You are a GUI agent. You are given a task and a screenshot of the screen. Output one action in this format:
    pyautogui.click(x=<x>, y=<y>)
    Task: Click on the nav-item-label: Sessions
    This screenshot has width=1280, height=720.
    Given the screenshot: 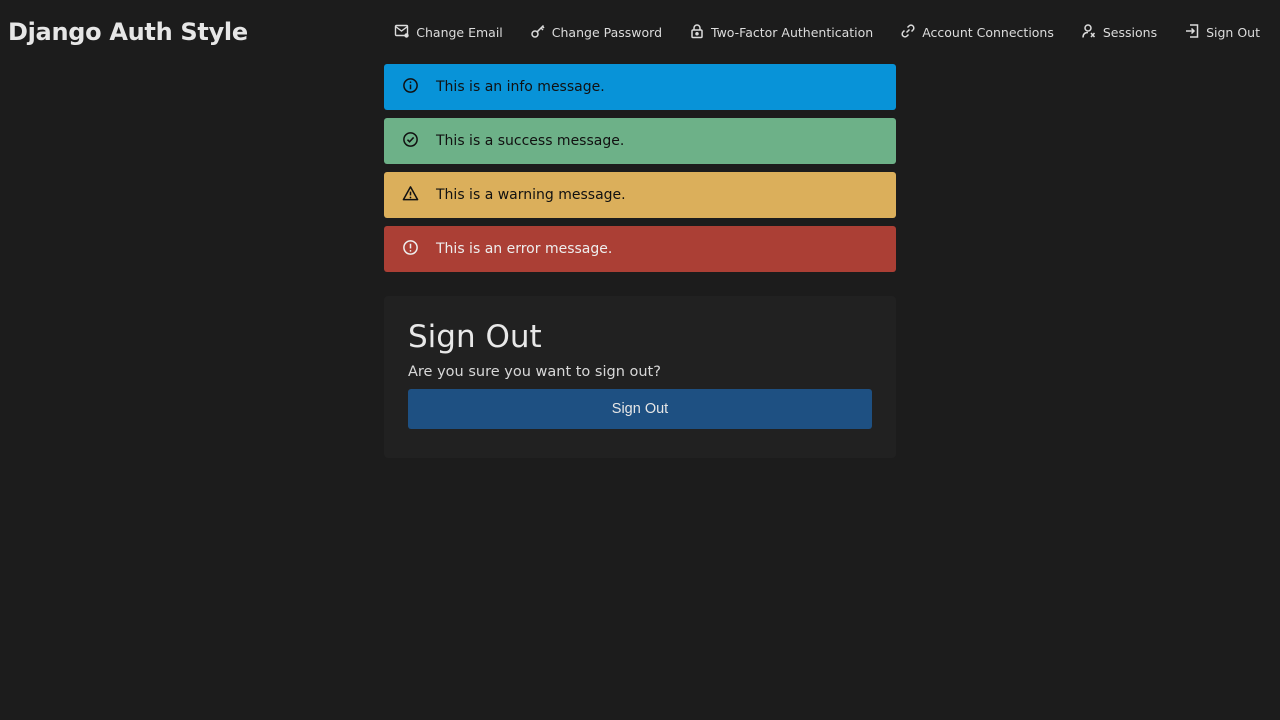 What is the action you would take?
    pyautogui.click(x=1130, y=32)
    